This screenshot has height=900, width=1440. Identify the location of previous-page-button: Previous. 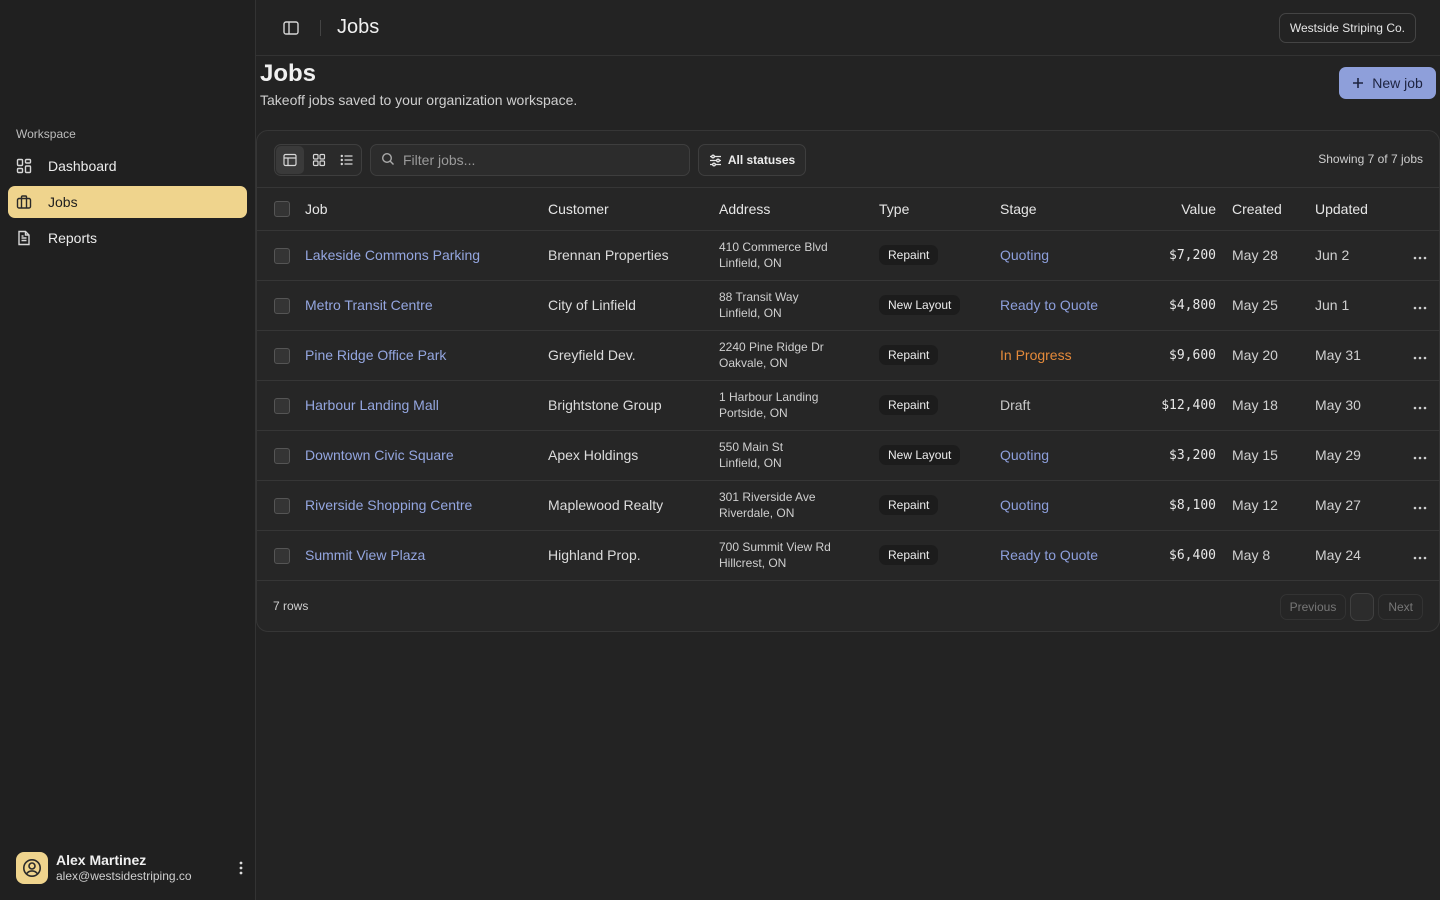
(1313, 607).